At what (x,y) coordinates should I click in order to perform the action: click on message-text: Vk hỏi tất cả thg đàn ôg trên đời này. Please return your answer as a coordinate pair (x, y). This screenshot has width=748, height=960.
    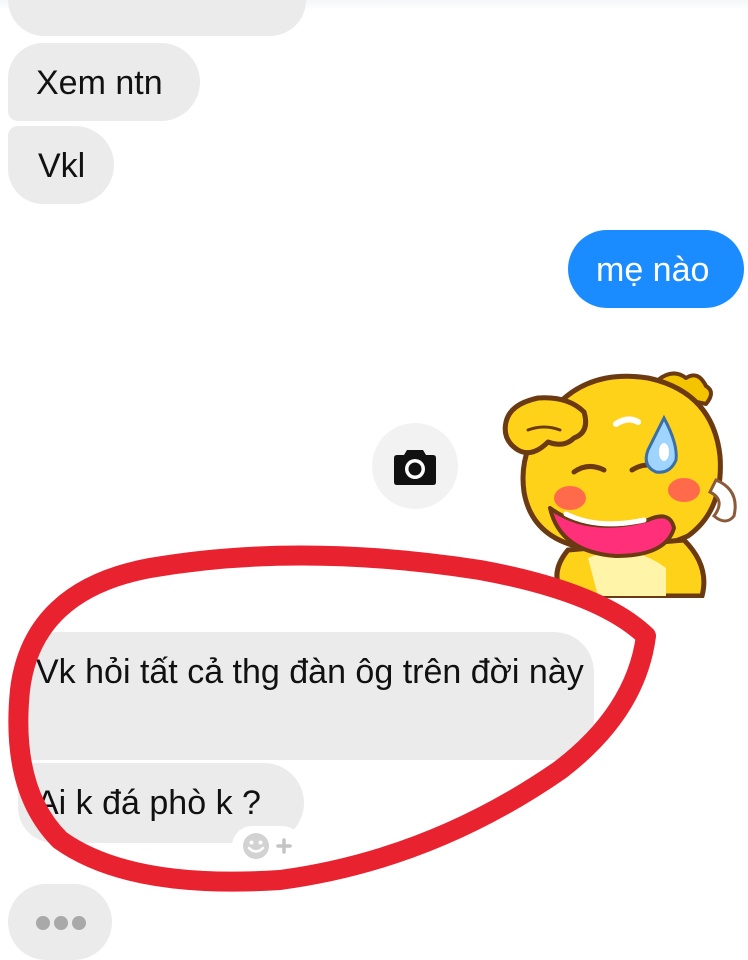
    Looking at the image, I should click on (310, 672).